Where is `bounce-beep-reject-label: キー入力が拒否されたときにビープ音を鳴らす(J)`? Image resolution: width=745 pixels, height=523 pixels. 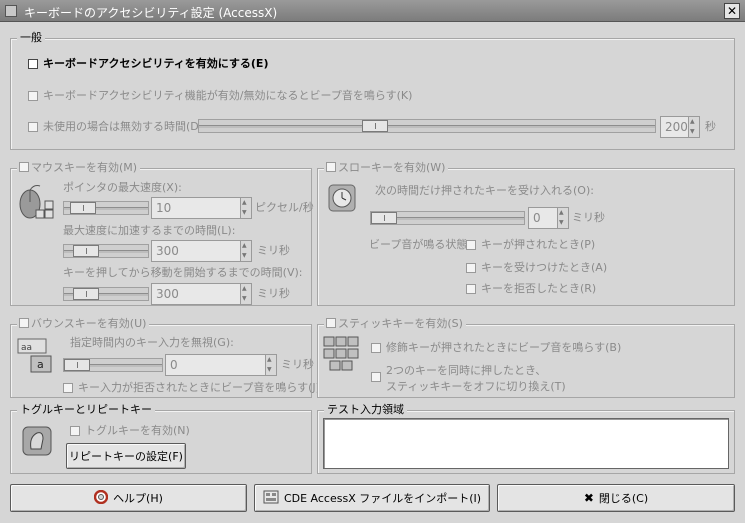 bounce-beep-reject-label: キー入力が拒否されたときにビープ音を鳴らす(J) is located at coordinates (199, 388).